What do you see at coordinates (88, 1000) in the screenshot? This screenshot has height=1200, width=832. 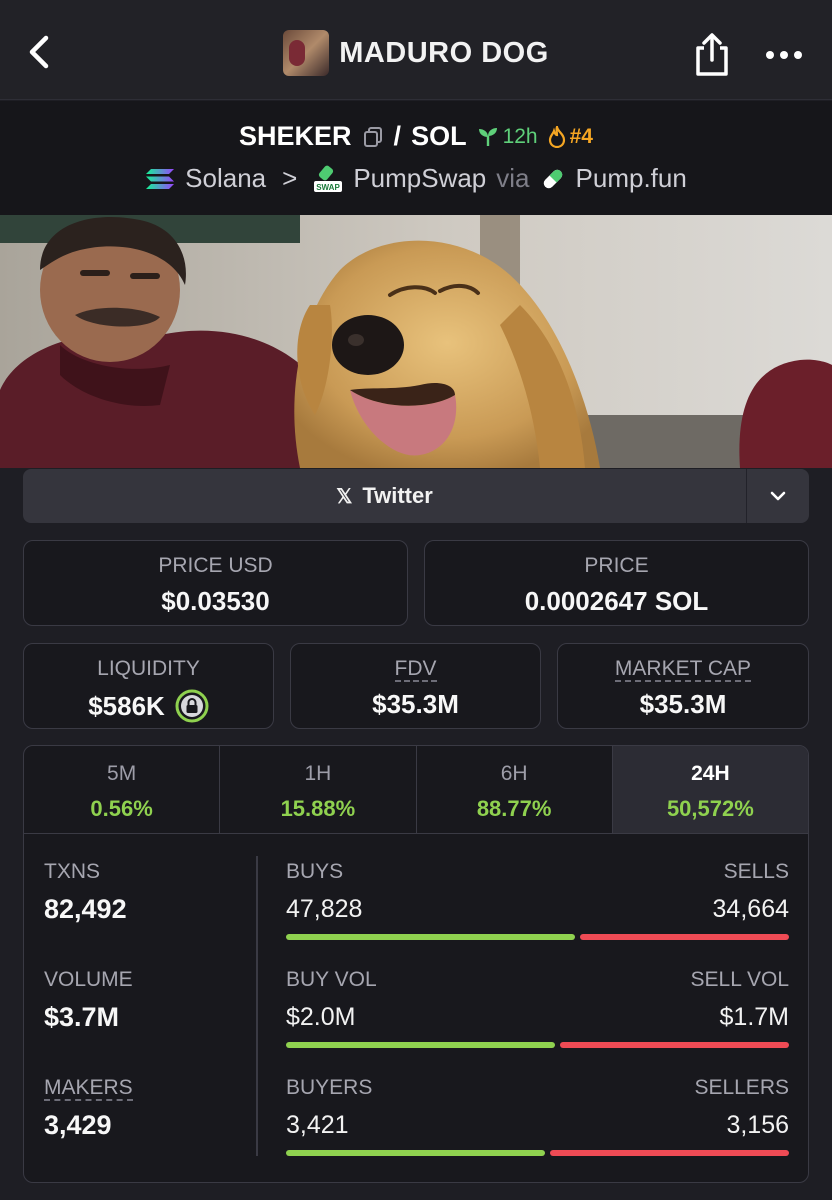 I see `volume-metric: VOLUME $3.7M` at bounding box center [88, 1000].